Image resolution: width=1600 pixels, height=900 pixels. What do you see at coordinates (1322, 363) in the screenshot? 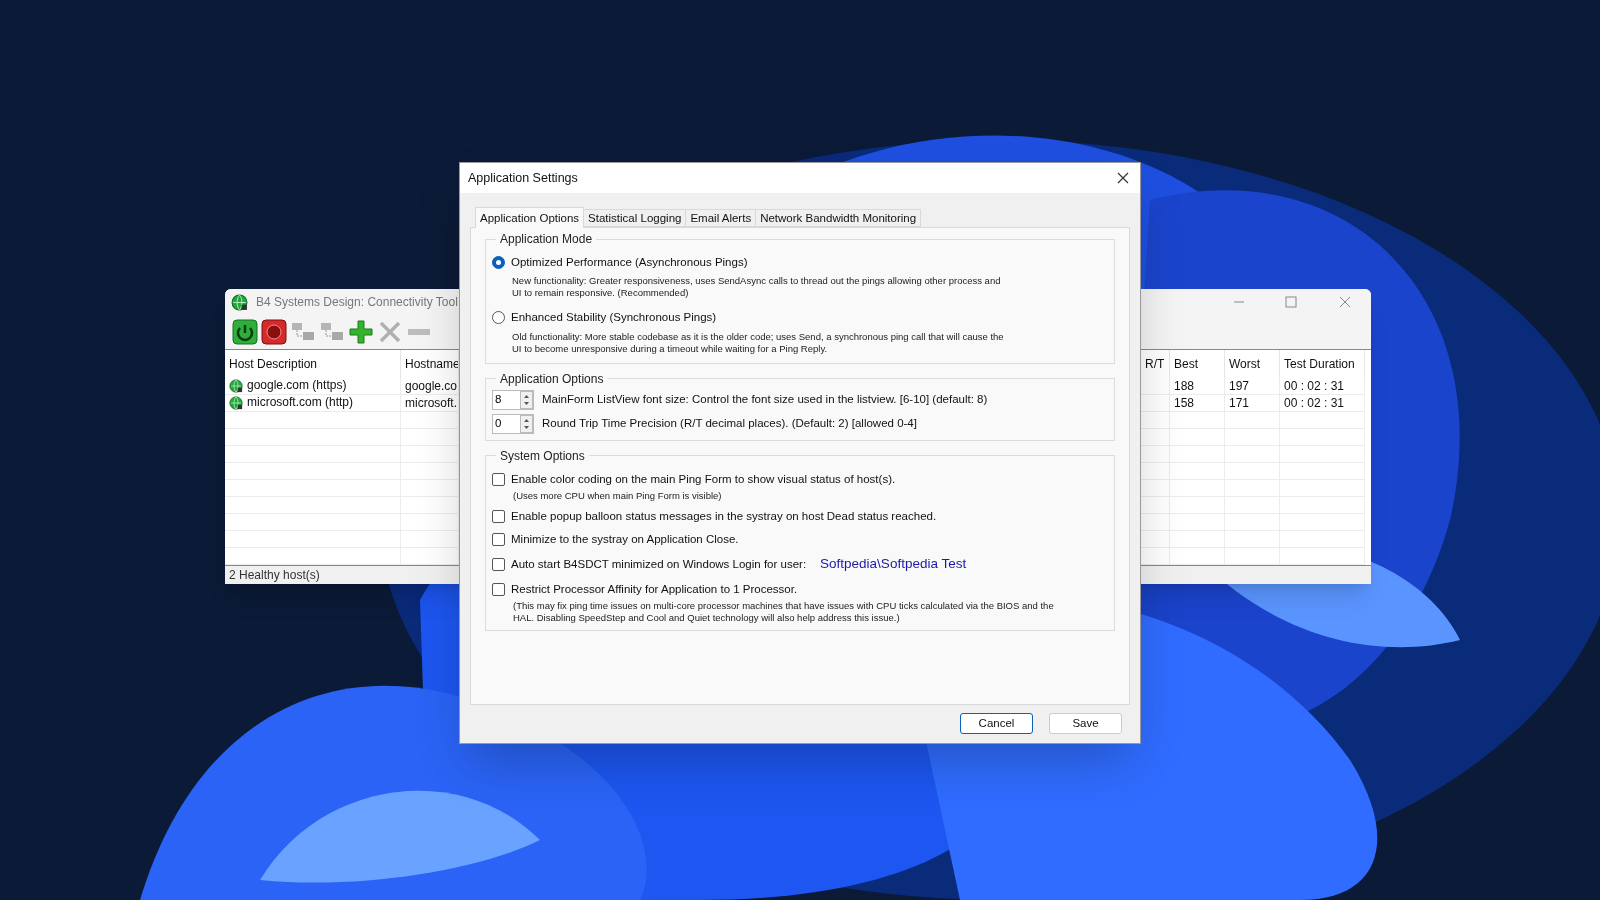
I see `column-header: Test Duration` at bounding box center [1322, 363].